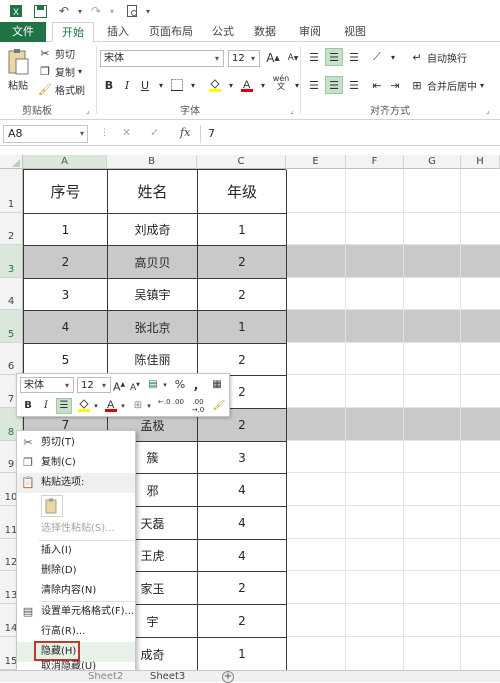  Describe the element at coordinates (76, 591) in the screenshot. I see `menu-item-clear-contents: 清除内容(N)` at that location.